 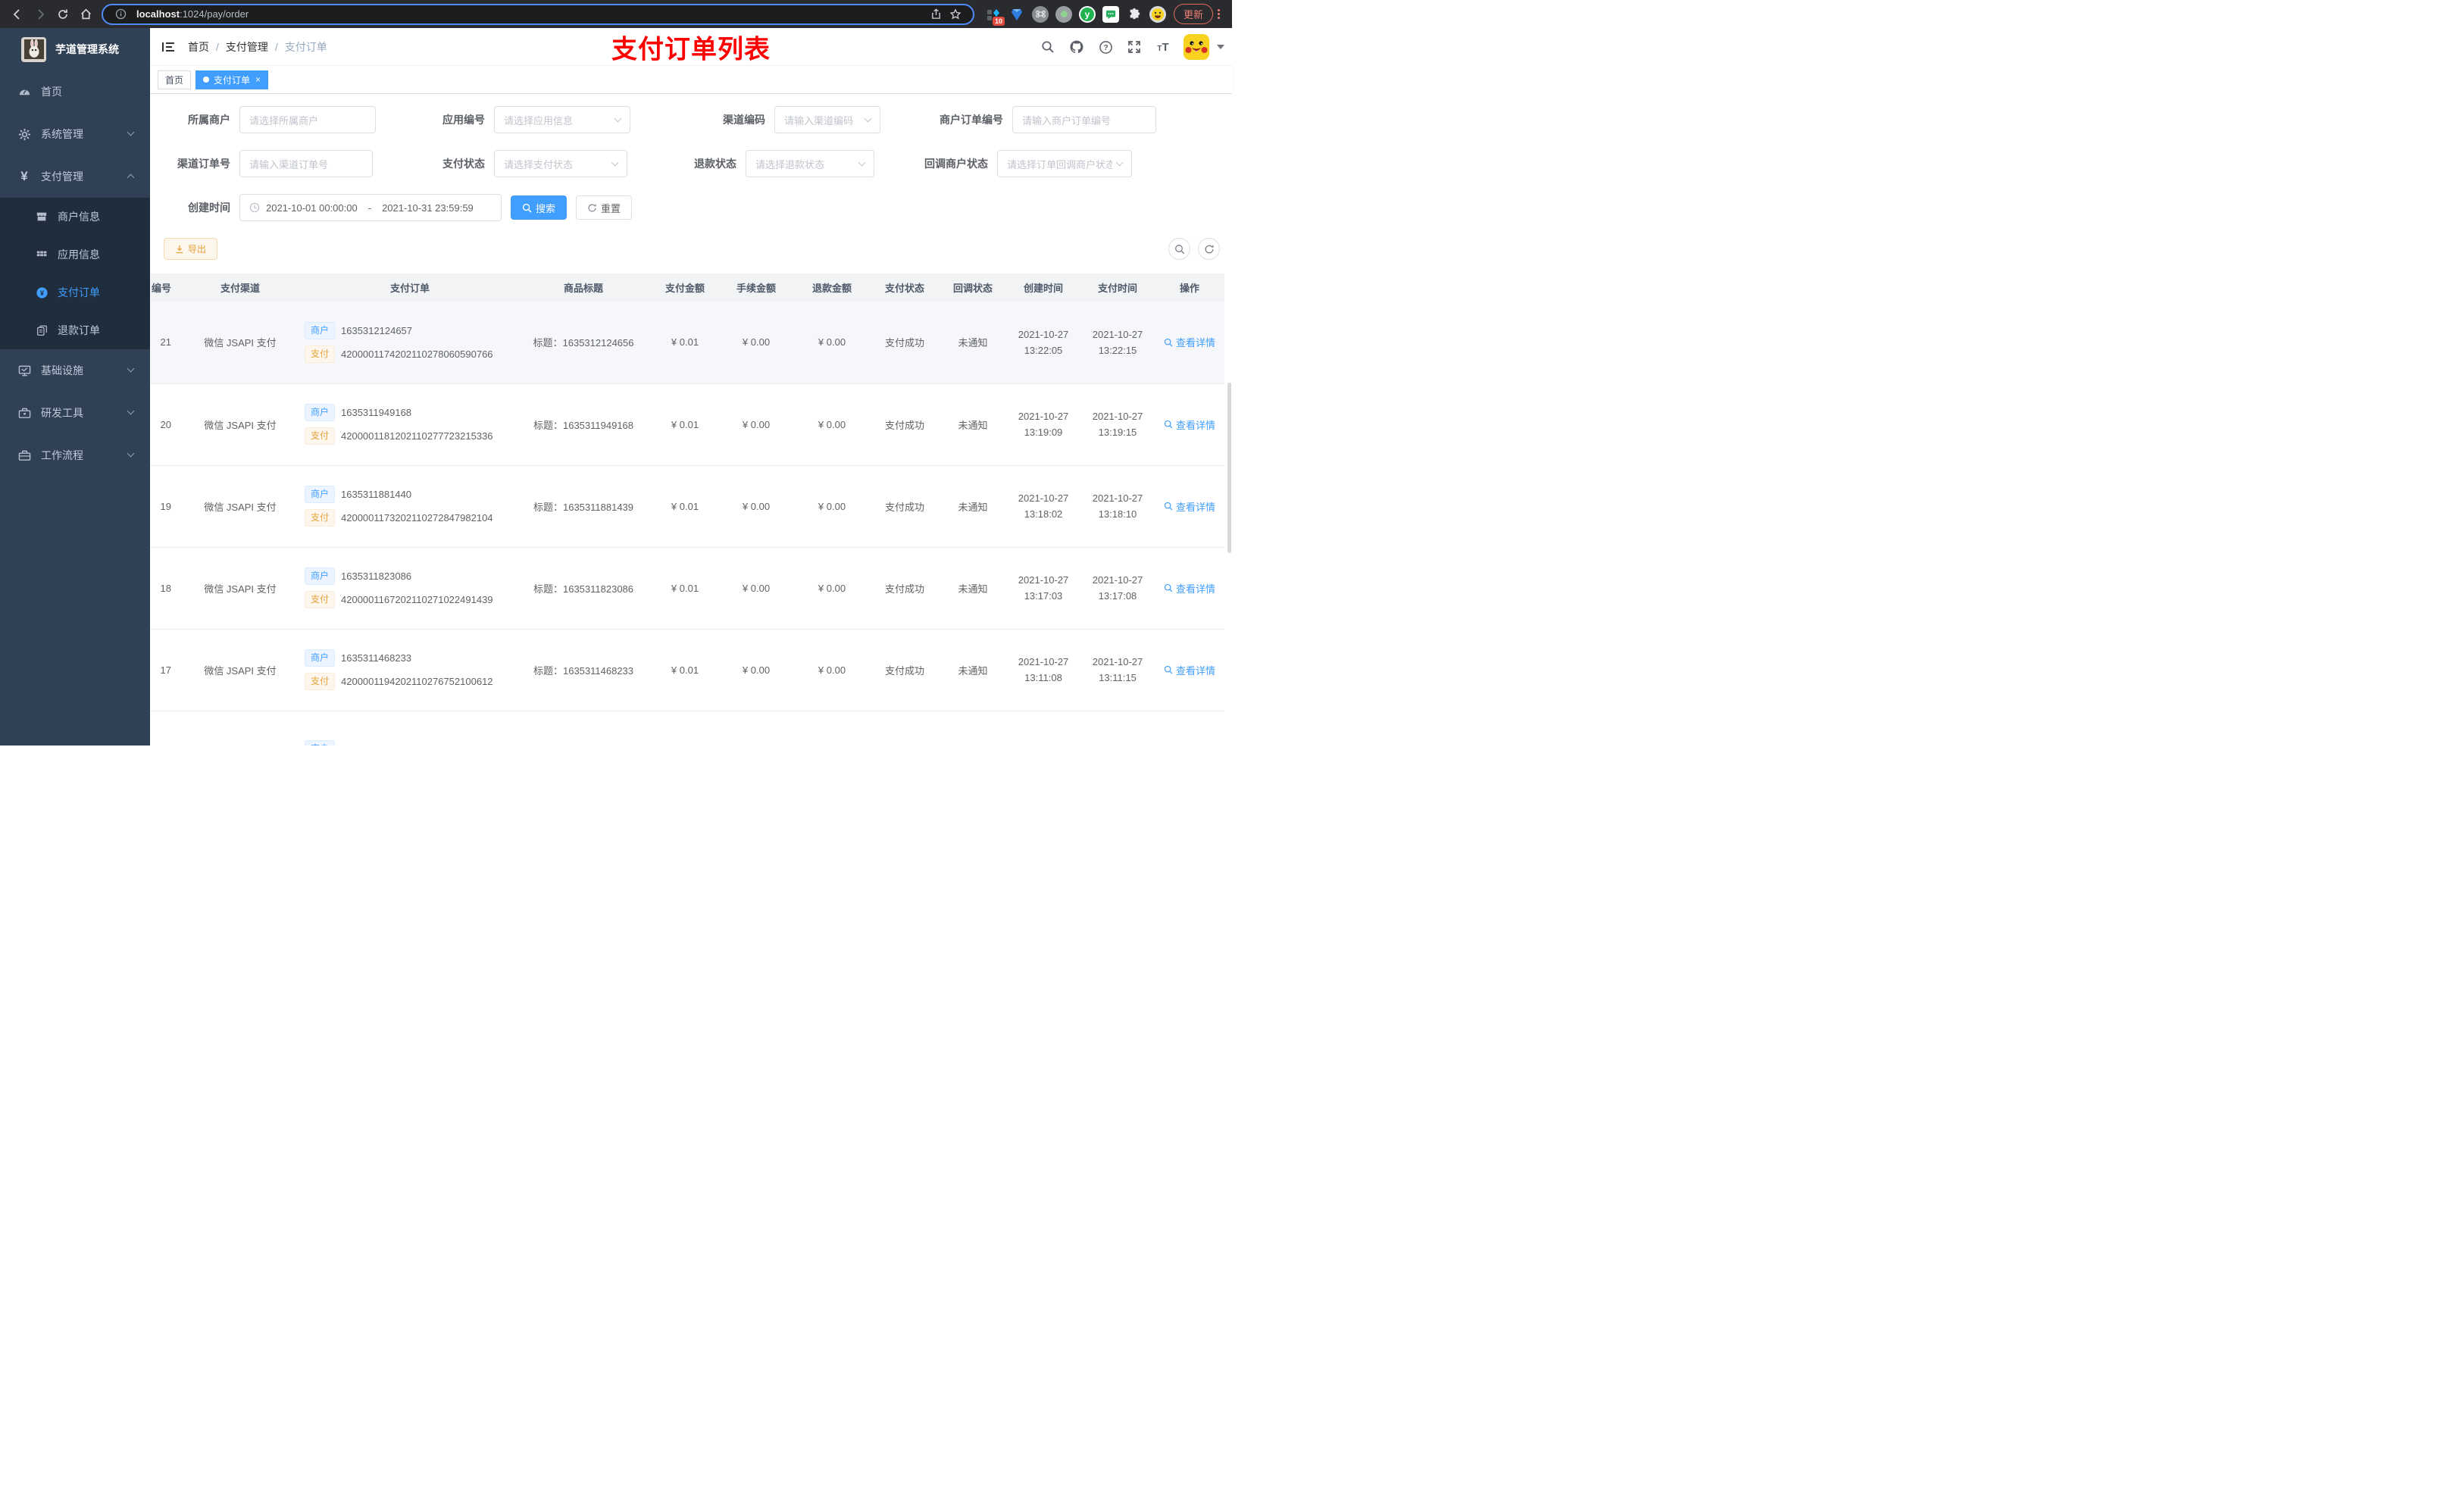 I want to click on sidebar-item-label: 应用信息, so click(x=79, y=254).